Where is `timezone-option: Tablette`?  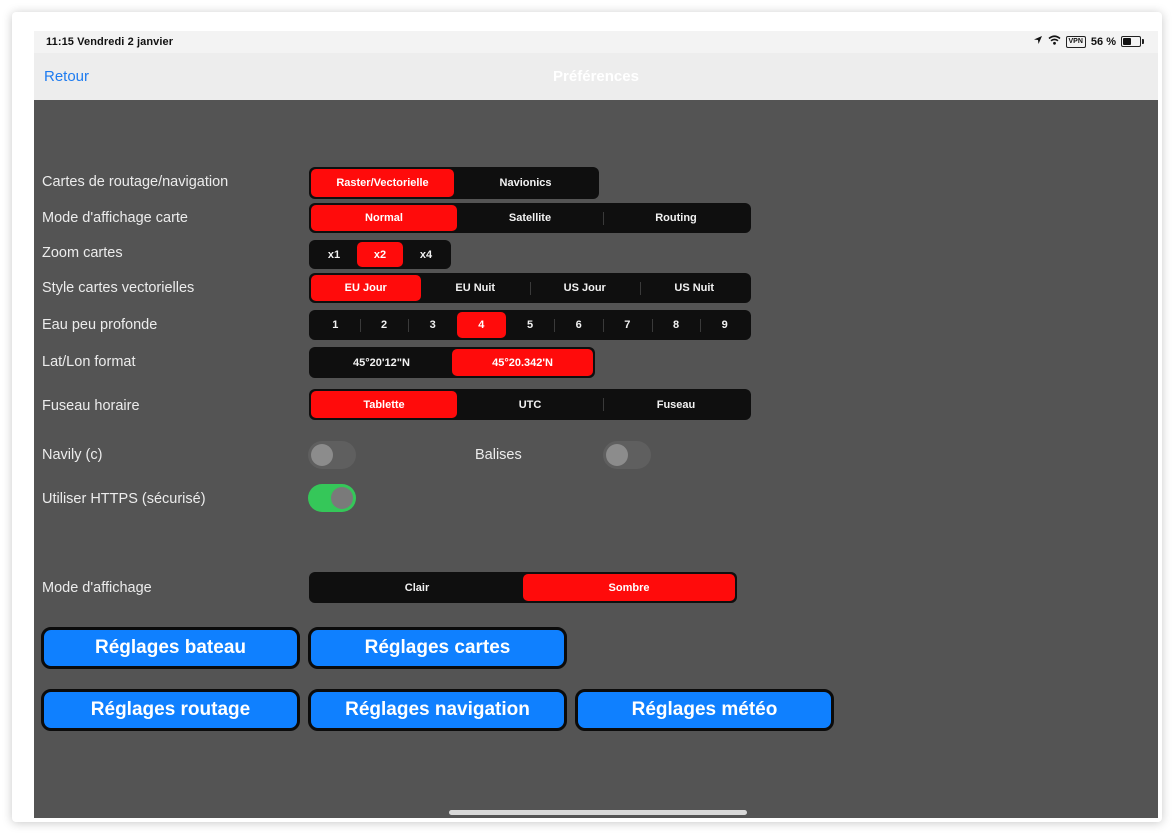
timezone-option: Tablette is located at coordinates (384, 404).